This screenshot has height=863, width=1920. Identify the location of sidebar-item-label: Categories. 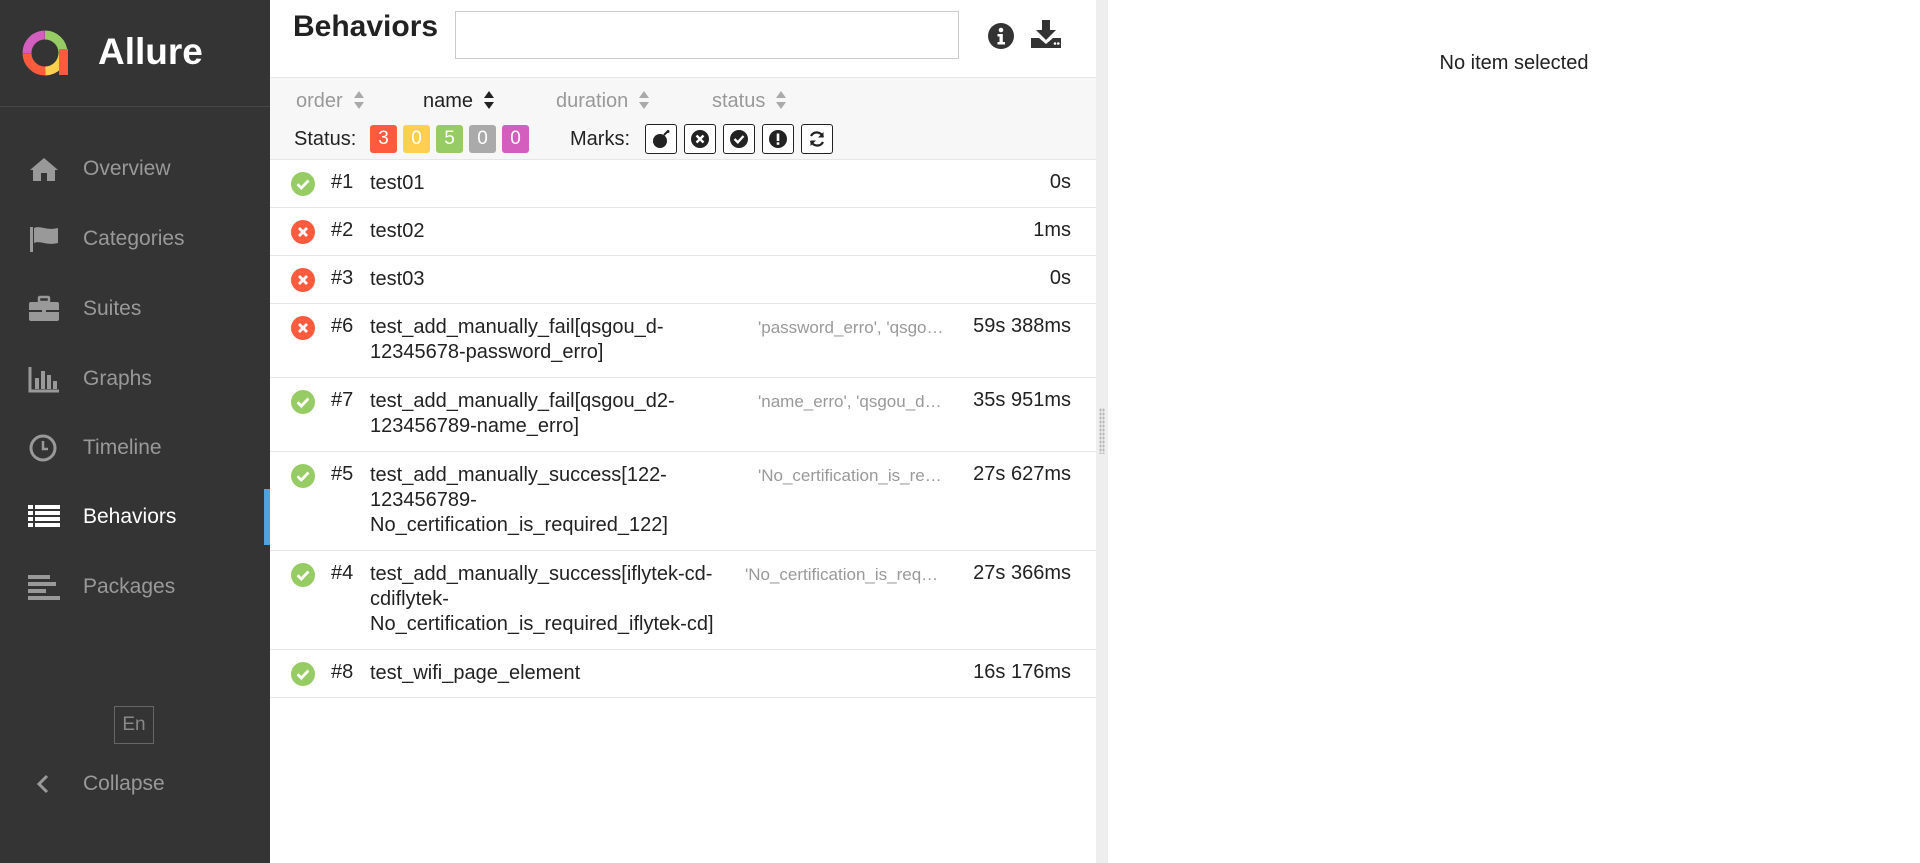
(134, 238).